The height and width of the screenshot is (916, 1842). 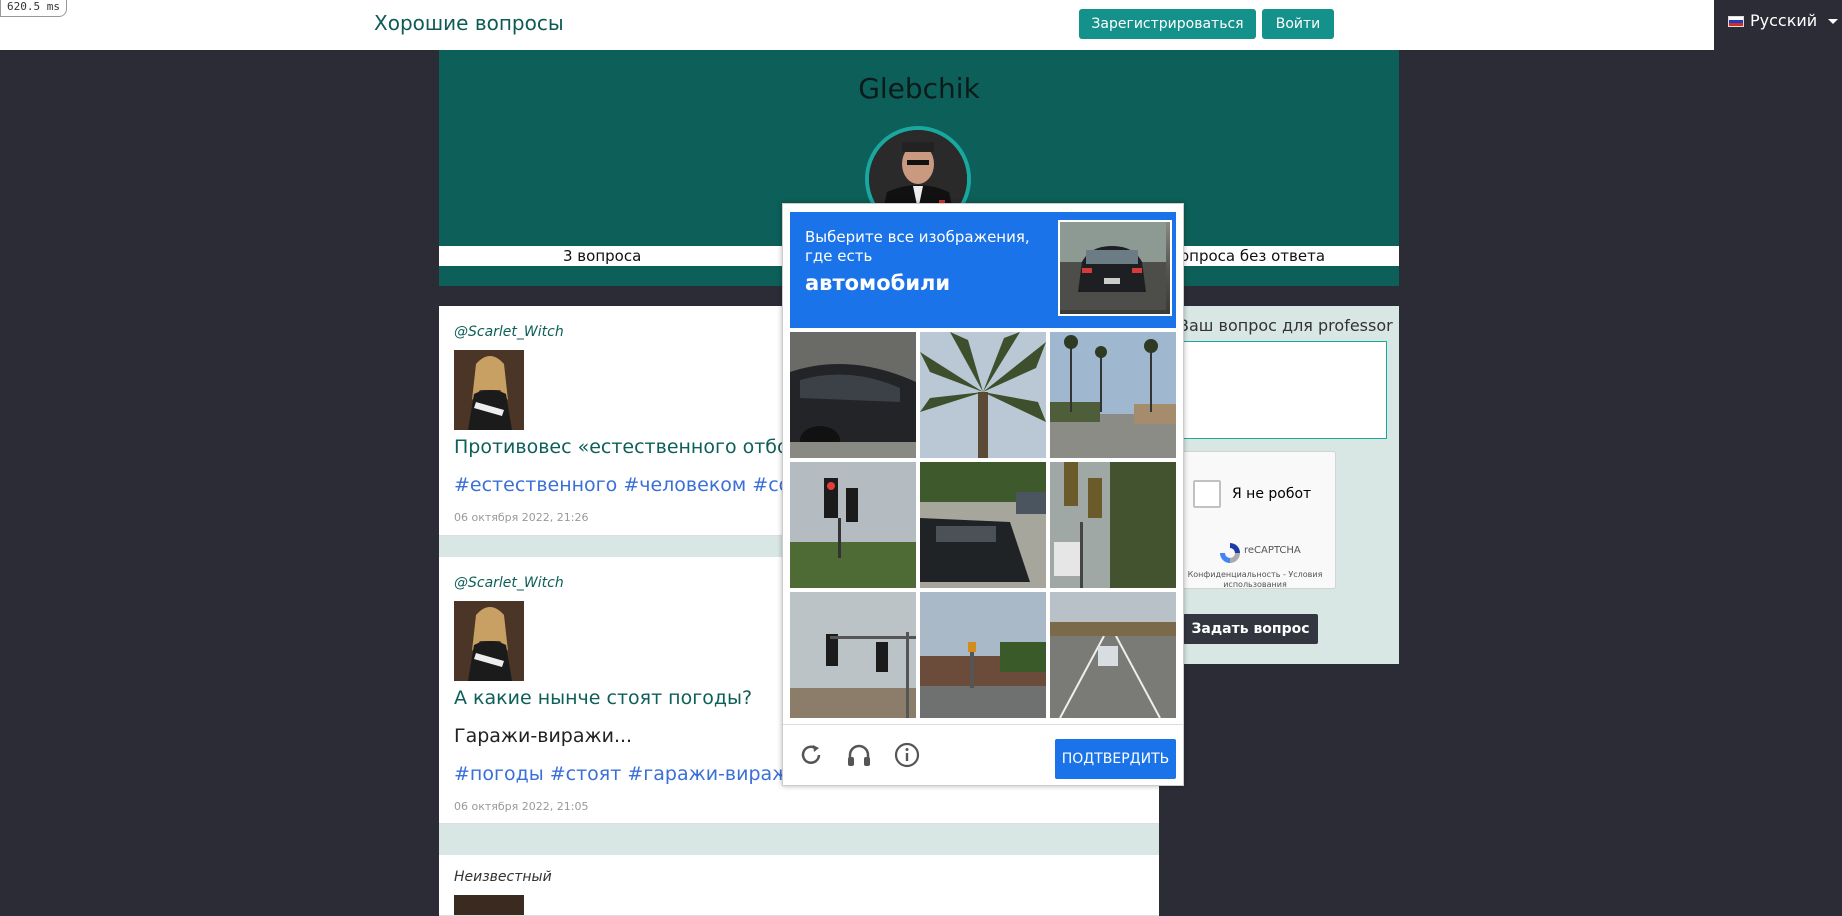 What do you see at coordinates (469, 23) in the screenshot?
I see `brand-link: Хорошие вопросы` at bounding box center [469, 23].